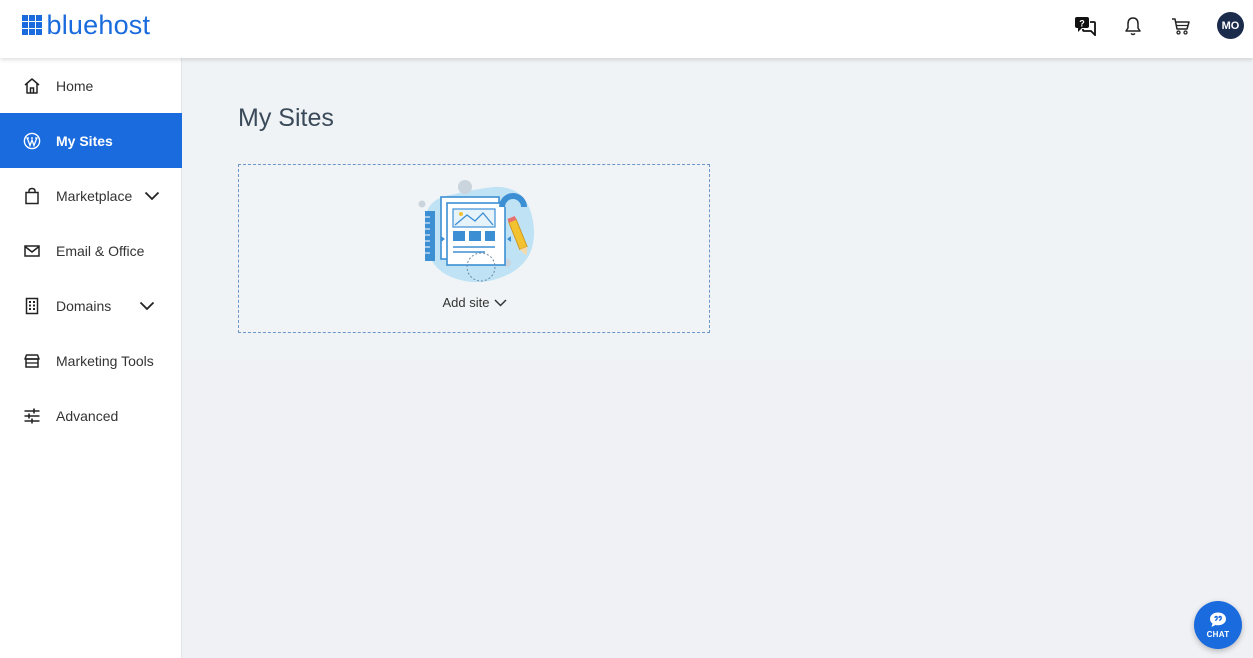 The image size is (1253, 658). What do you see at coordinates (477, 233) in the screenshot?
I see `website-builder-illustration` at bounding box center [477, 233].